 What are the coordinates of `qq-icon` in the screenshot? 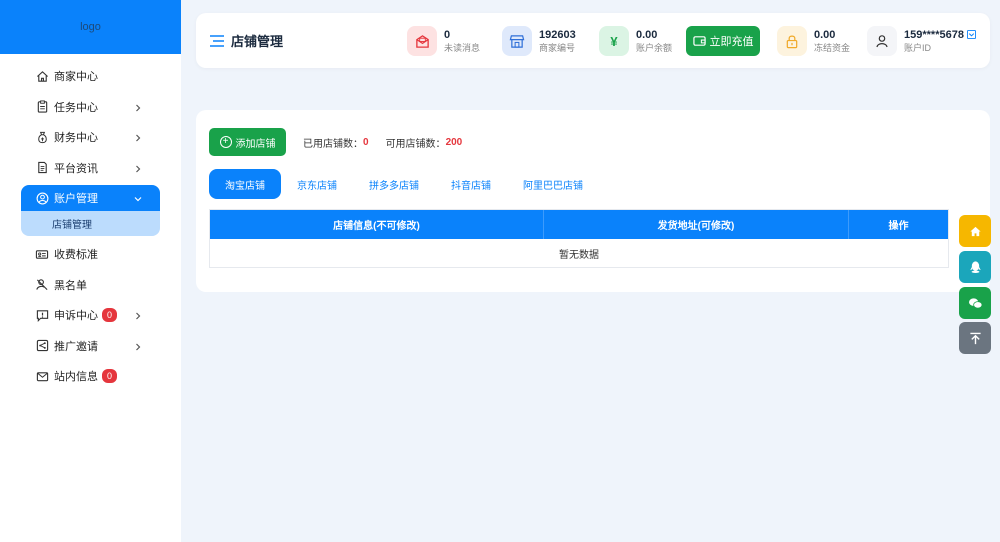 It's located at (975, 267).